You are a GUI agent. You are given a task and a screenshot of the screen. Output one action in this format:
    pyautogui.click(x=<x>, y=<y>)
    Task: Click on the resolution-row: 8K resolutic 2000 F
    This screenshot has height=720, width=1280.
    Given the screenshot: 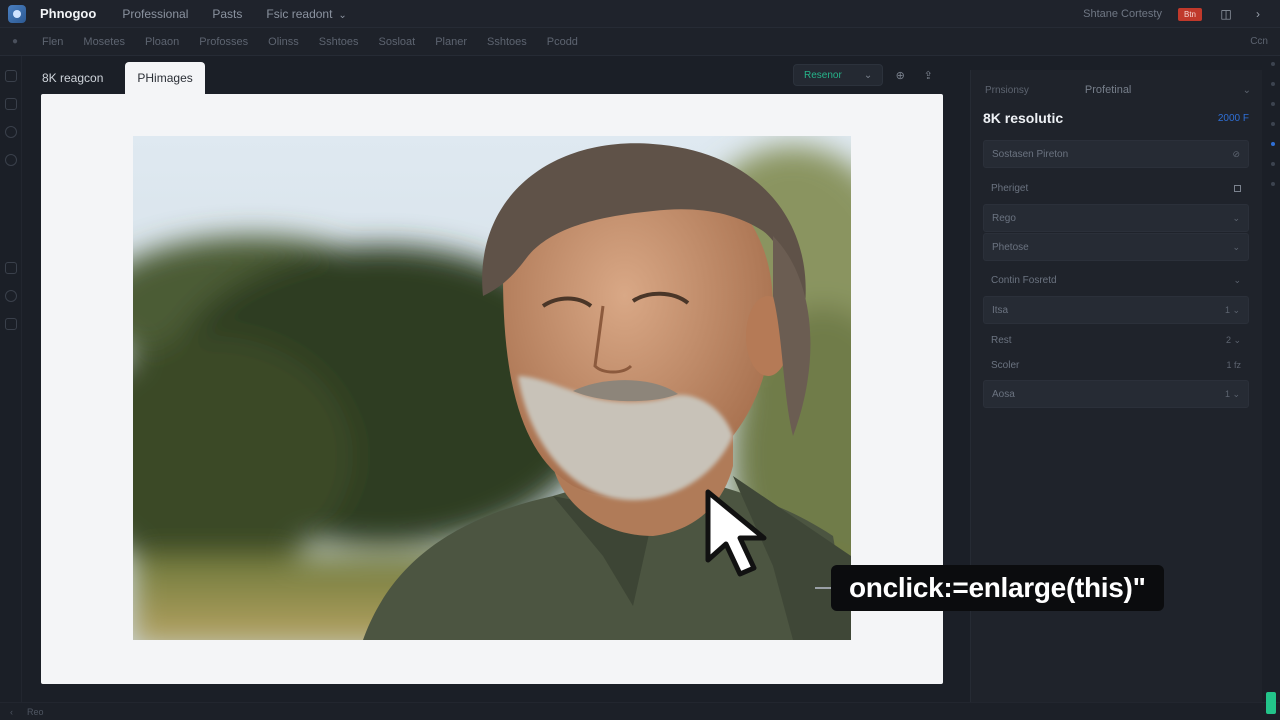 What is the action you would take?
    pyautogui.click(x=1116, y=118)
    